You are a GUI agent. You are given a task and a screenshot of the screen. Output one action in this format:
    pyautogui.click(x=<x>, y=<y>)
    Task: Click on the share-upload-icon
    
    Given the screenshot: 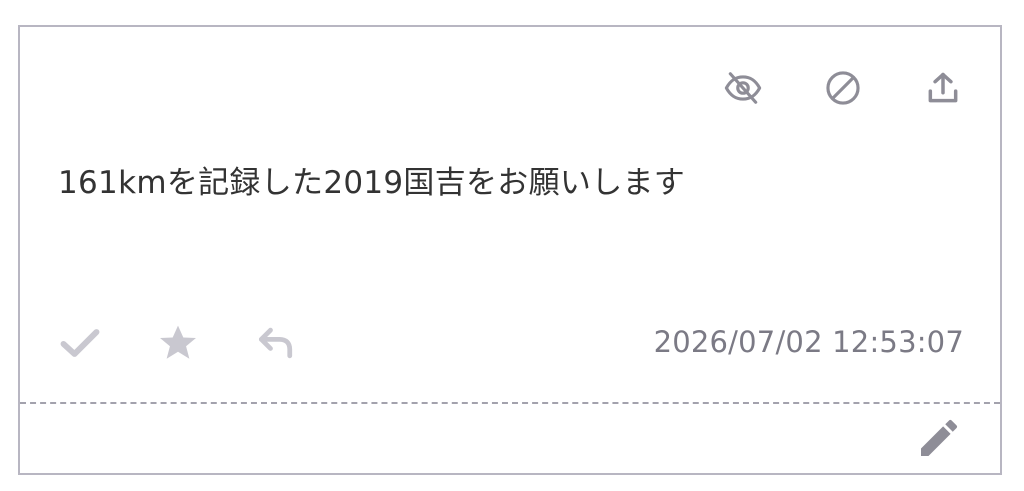 What is the action you would take?
    pyautogui.click(x=943, y=87)
    